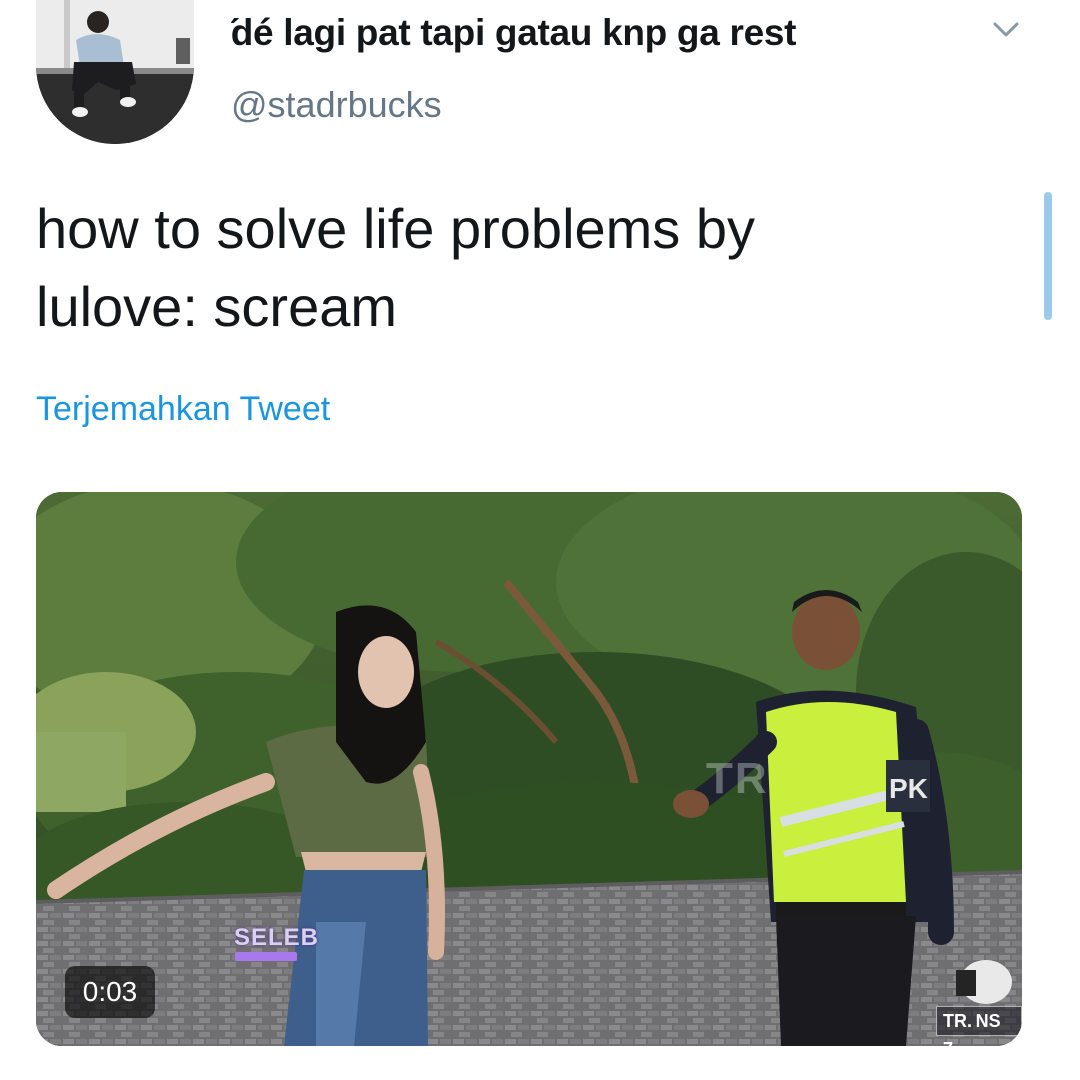 This screenshot has height=1080, width=1080. Describe the element at coordinates (1048, 256) in the screenshot. I see `scroll-indicator` at that location.